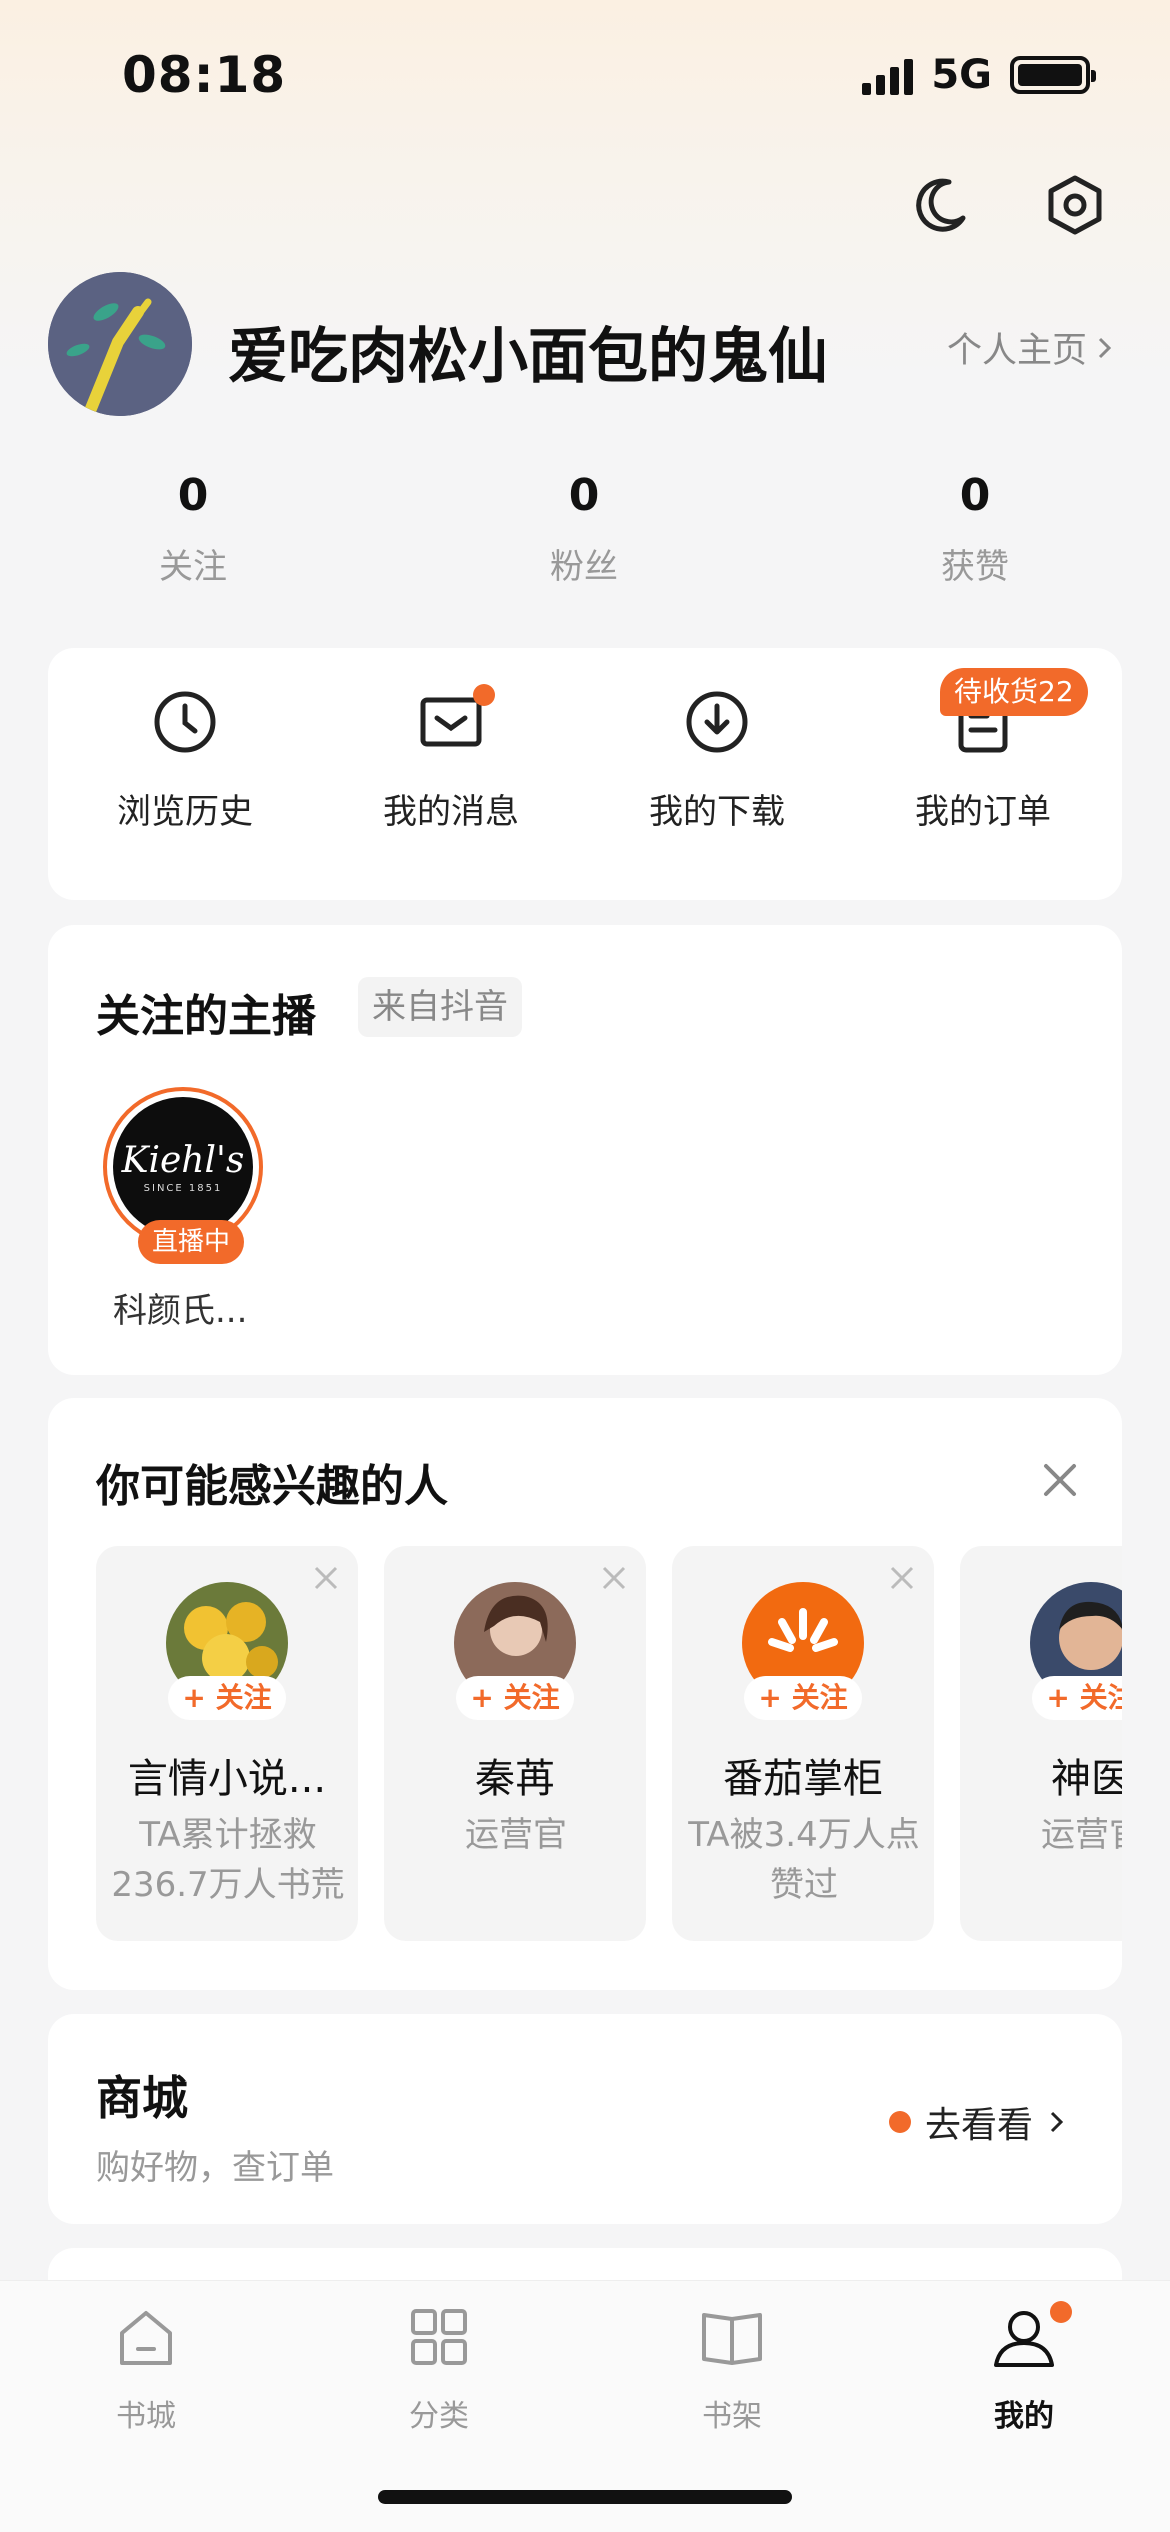 Image resolution: width=1170 pixels, height=2532 pixels. Describe the element at coordinates (228, 1860) in the screenshot. I see `person-desc: TA累计拯救236.7万人书荒` at that location.